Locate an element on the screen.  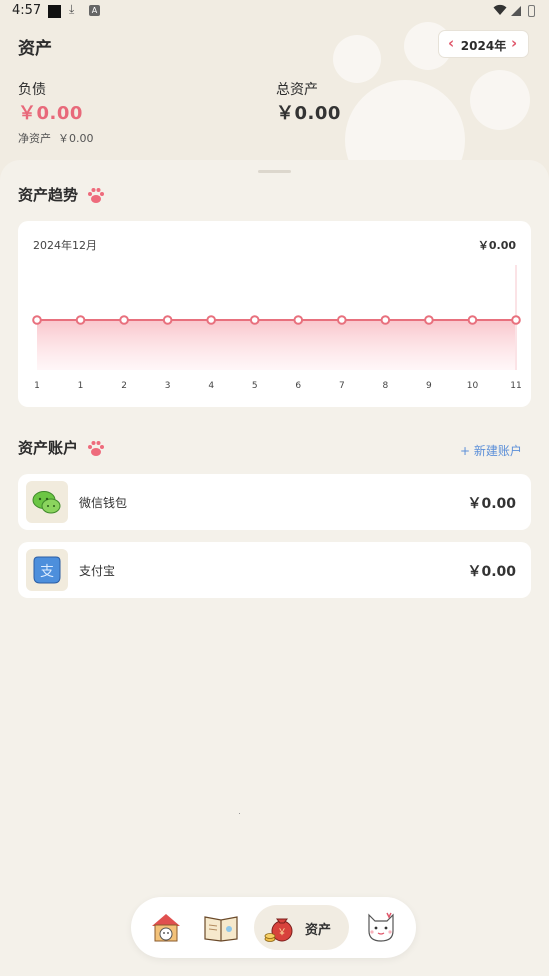
tab-profile is located at coordinates (381, 929).